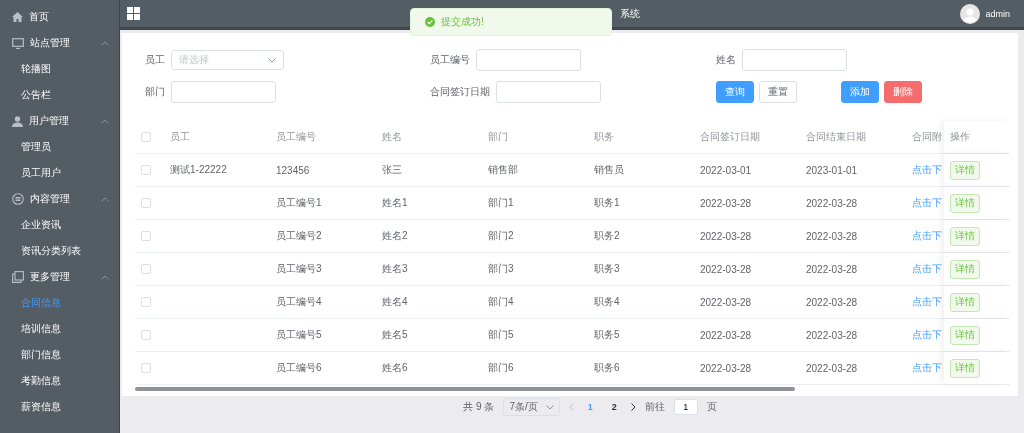  I want to click on previous-page-icon, so click(571, 407).